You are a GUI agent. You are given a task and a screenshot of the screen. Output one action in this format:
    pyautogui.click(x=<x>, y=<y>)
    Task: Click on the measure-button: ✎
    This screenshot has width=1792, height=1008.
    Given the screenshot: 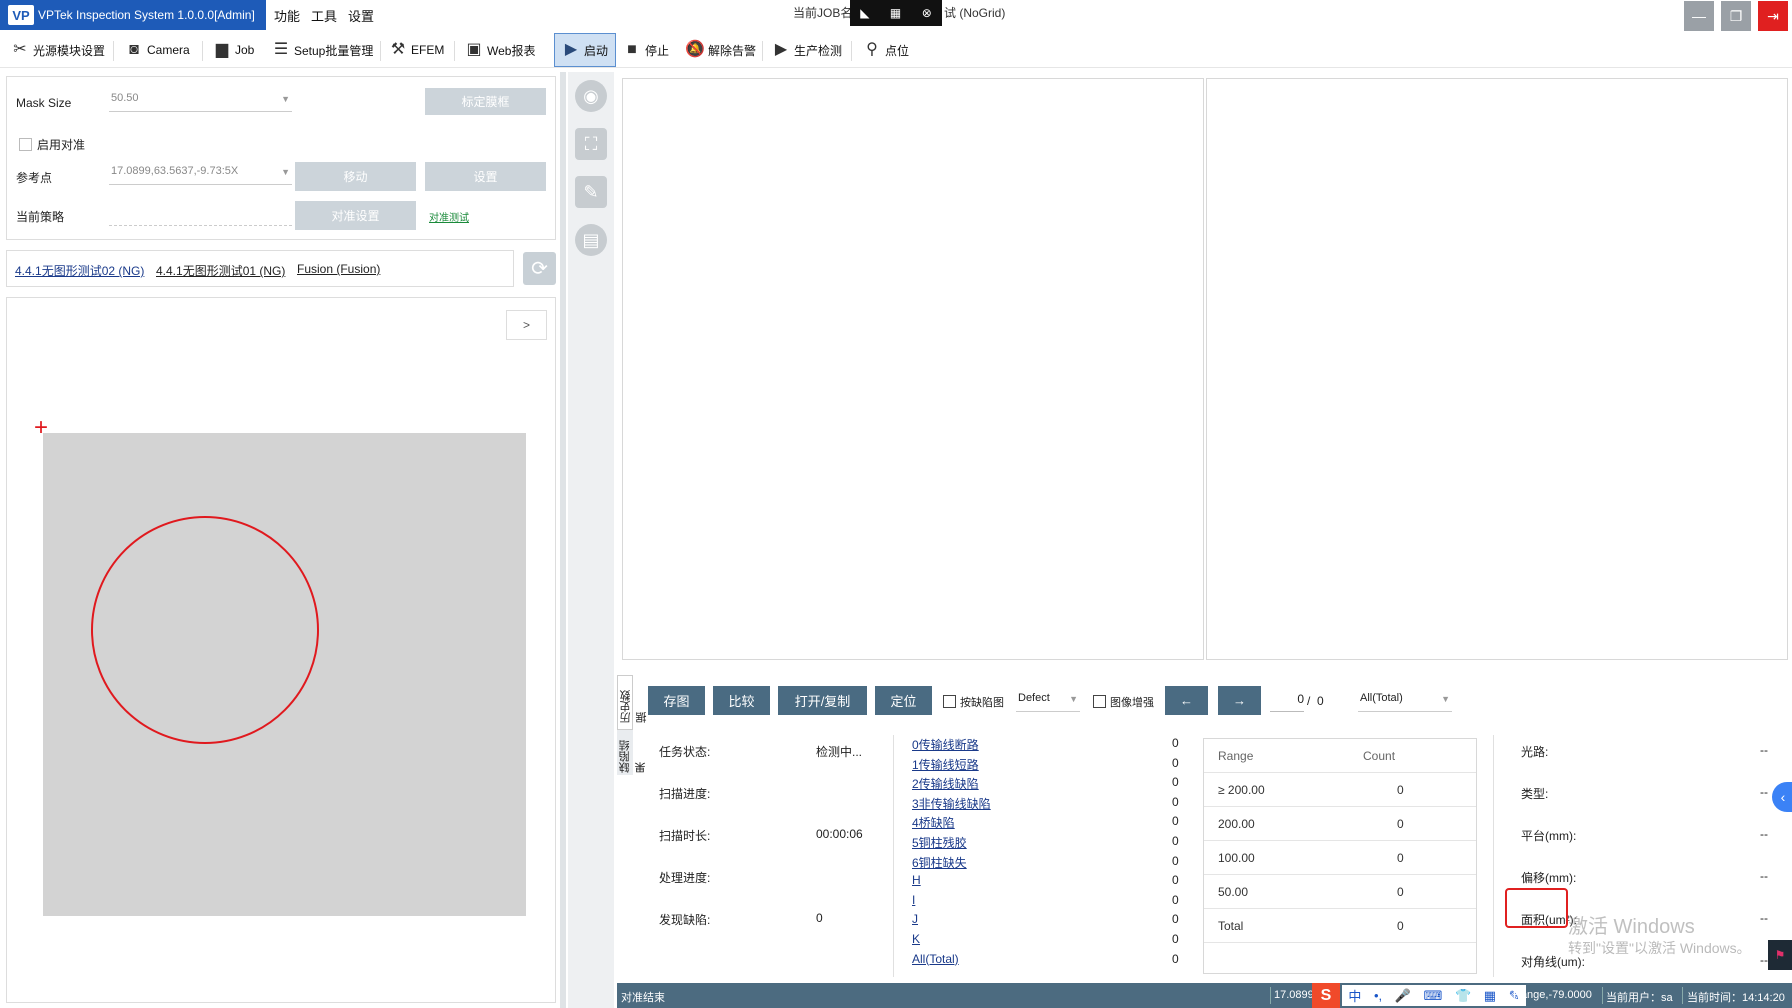 What is the action you would take?
    pyautogui.click(x=591, y=192)
    